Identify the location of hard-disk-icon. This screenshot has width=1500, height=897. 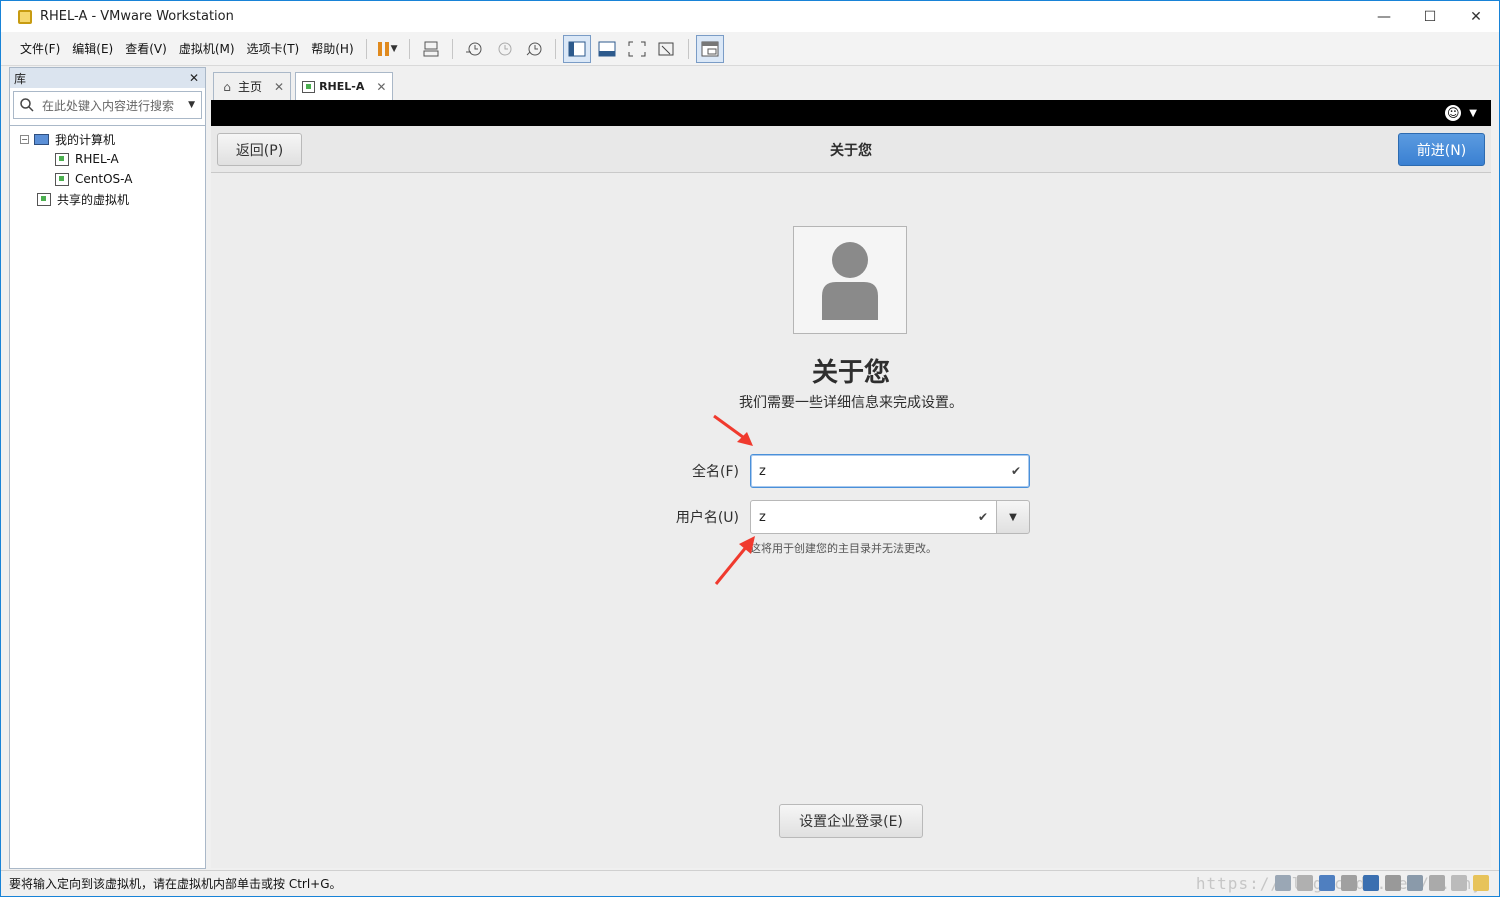
(1283, 883).